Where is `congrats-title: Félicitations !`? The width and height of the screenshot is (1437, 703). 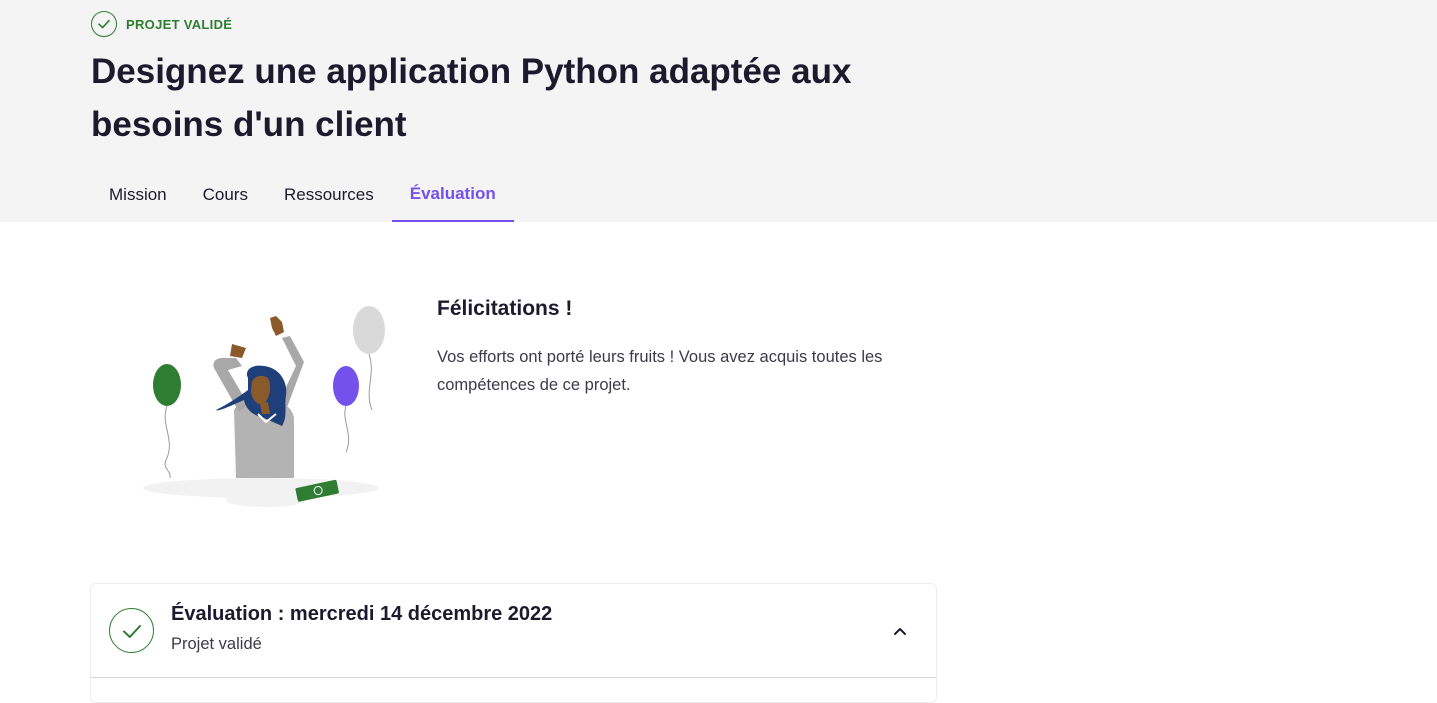
congrats-title: Félicitations ! is located at coordinates (505, 308).